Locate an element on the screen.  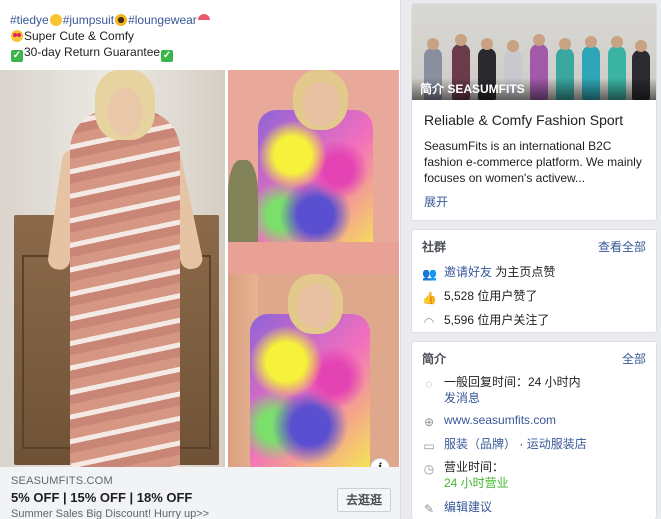
plant is located at coordinates (243, 201).